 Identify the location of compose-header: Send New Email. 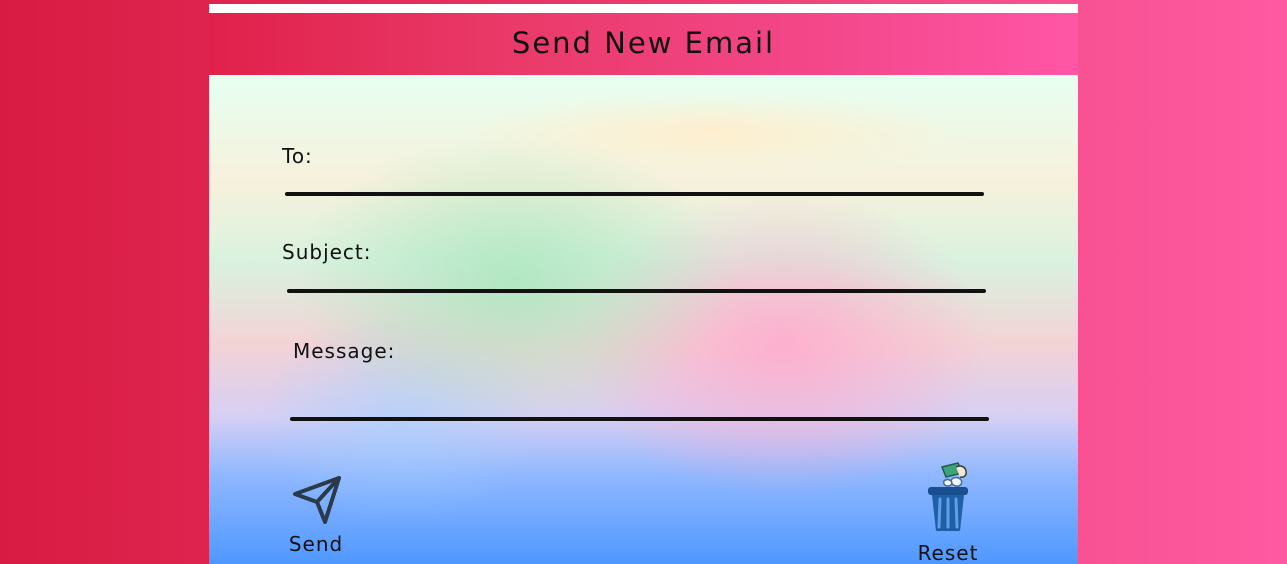
(643, 44).